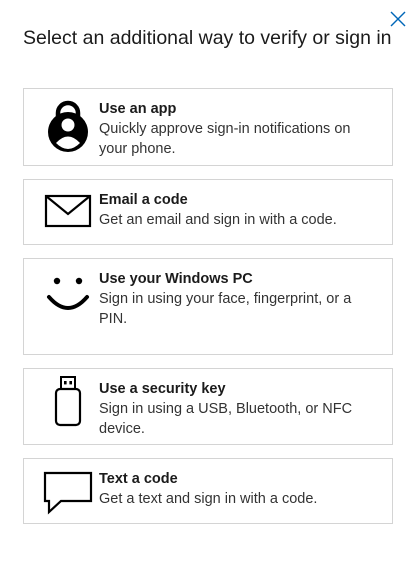 The width and height of the screenshot is (417, 566). Describe the element at coordinates (68, 303) in the screenshot. I see `windows-hello-icon` at that location.